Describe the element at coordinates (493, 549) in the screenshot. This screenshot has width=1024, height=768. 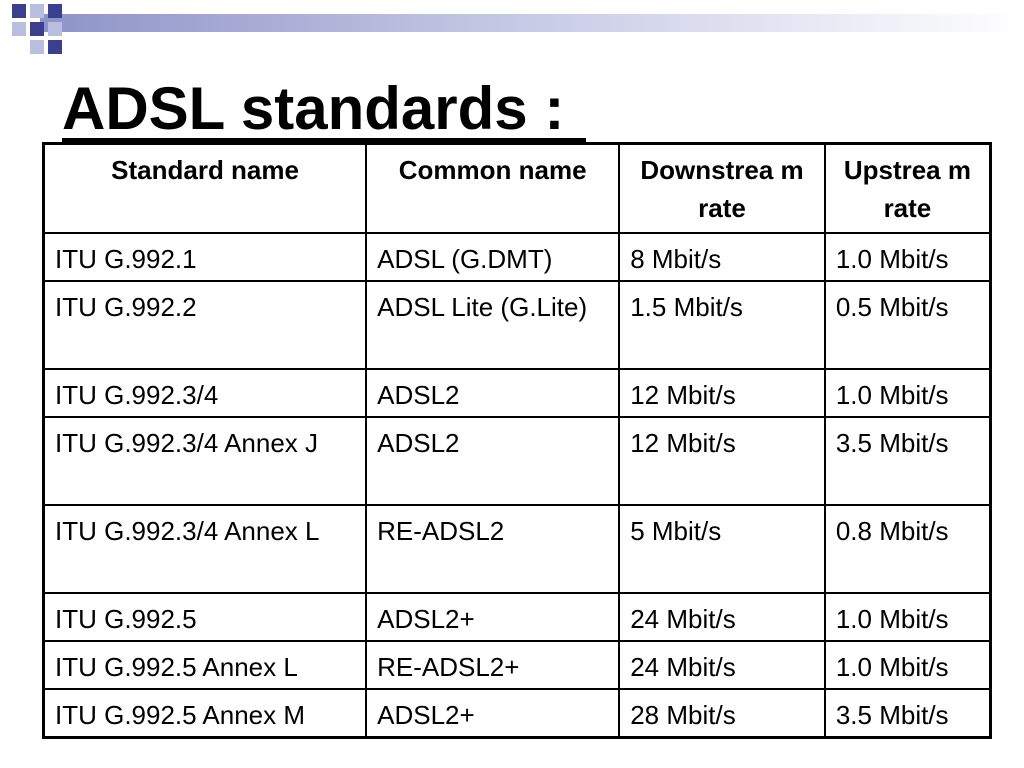
I see `cell-common-name: RE-ADSL2` at that location.